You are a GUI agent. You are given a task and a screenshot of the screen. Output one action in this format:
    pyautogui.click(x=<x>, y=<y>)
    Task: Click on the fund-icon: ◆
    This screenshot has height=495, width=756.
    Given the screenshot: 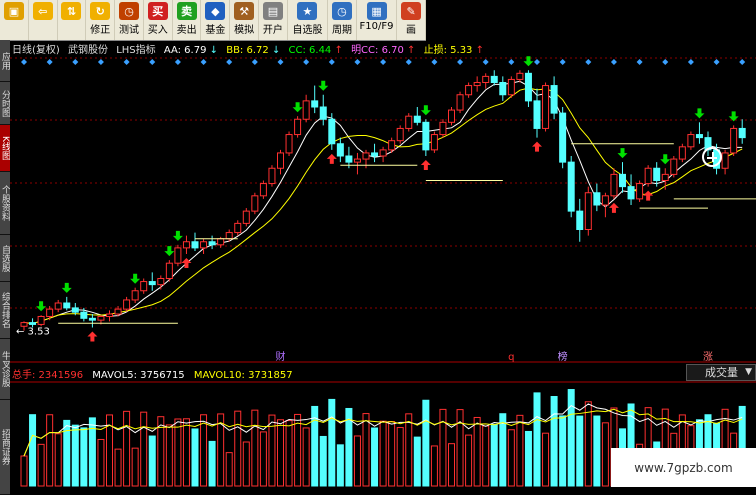 What is the action you would take?
    pyautogui.click(x=215, y=11)
    